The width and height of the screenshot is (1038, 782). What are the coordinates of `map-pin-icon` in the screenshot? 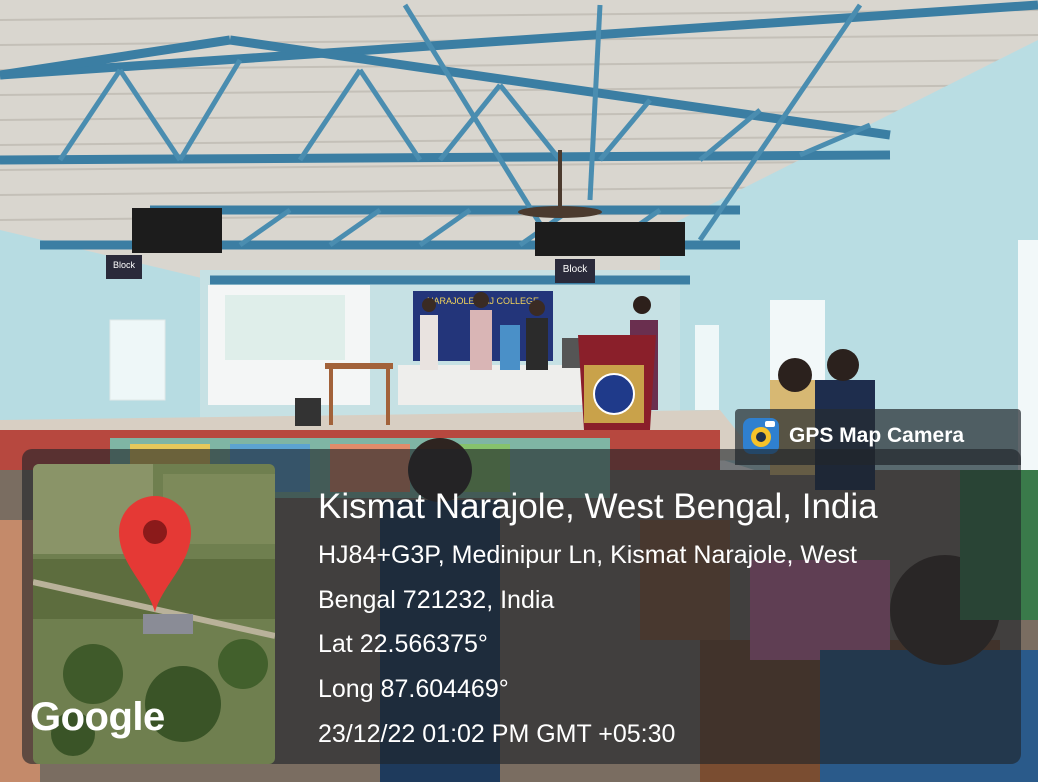 It's located at (155, 554).